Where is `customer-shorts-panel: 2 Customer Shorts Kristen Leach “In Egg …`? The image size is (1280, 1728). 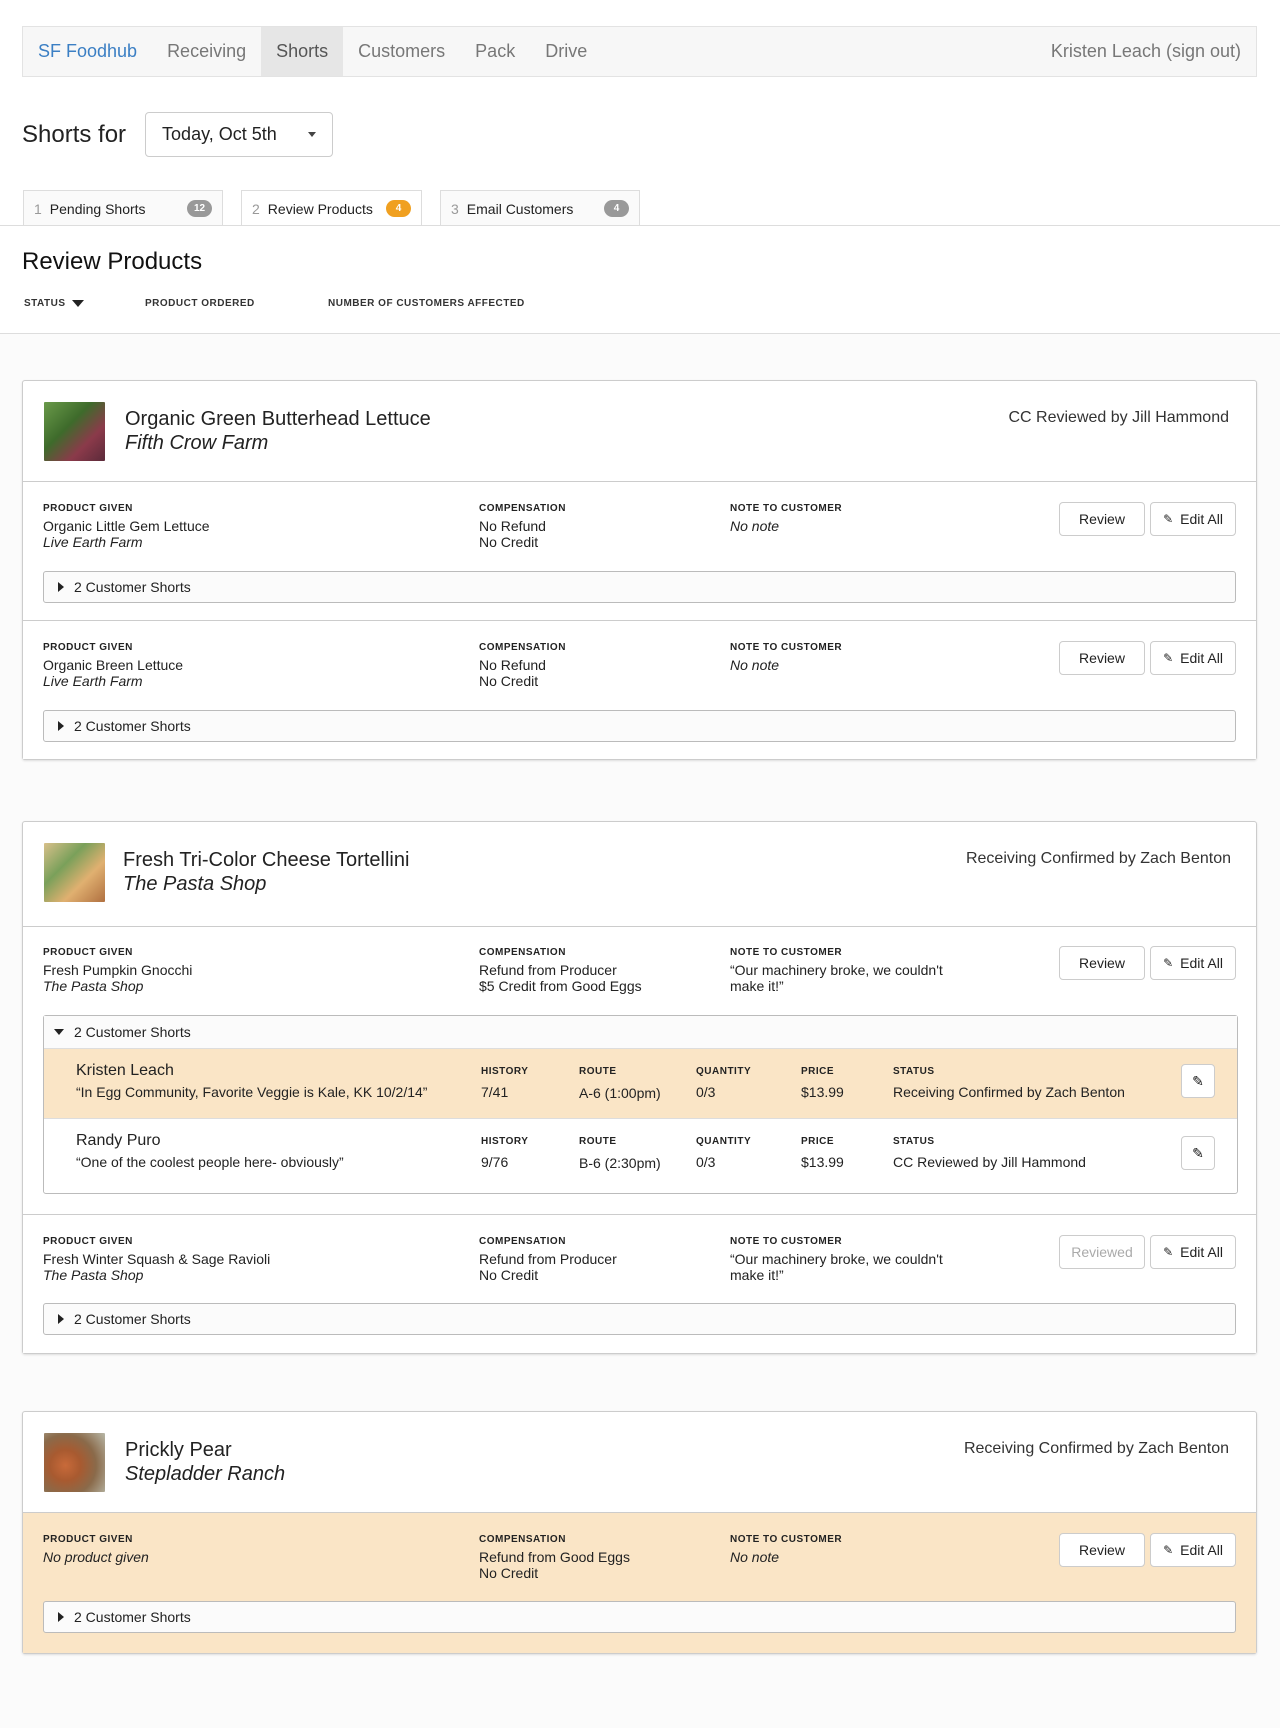
customer-shorts-panel: 2 Customer Shorts Kristen Leach “In Egg … is located at coordinates (640, 1104).